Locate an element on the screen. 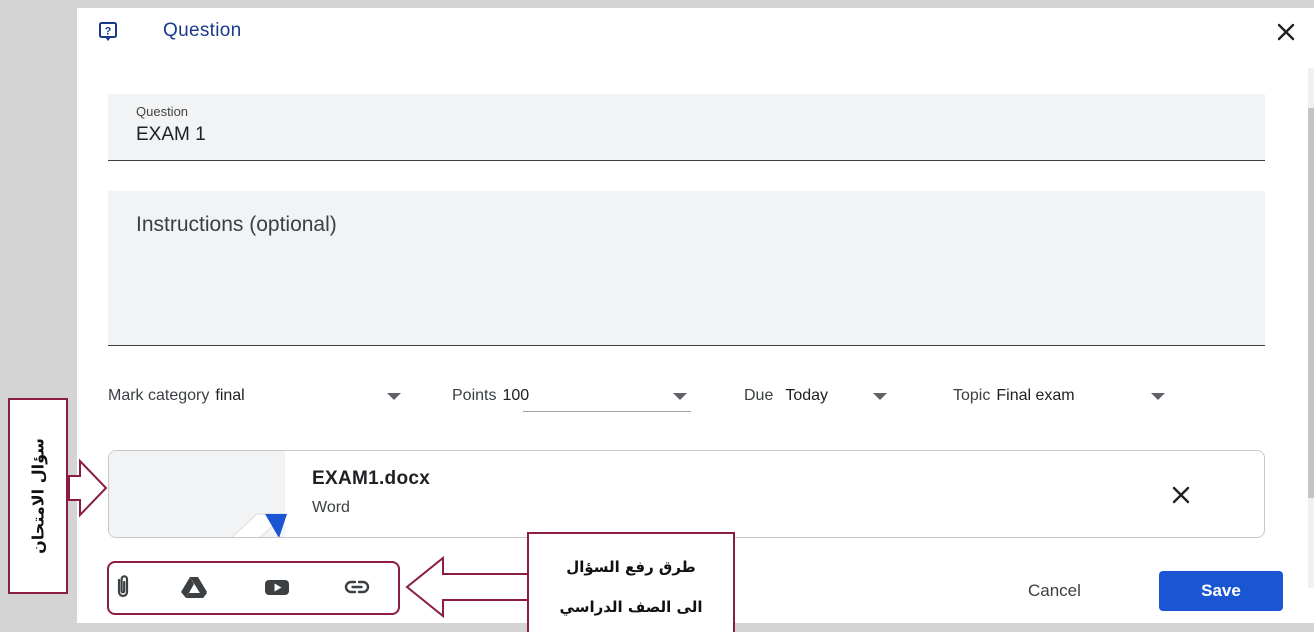 The height and width of the screenshot is (632, 1314). mark-category-chevron-down-icon is located at coordinates (394, 396).